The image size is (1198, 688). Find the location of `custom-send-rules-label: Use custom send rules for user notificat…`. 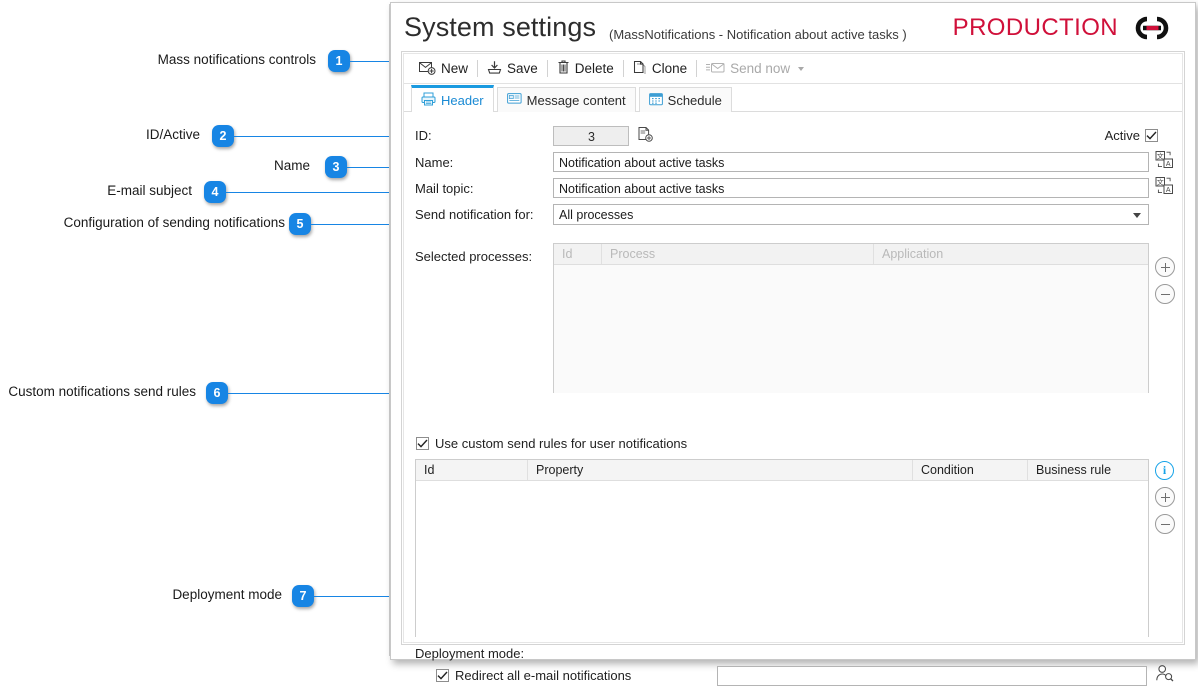

custom-send-rules-label: Use custom send rules for user notificat… is located at coordinates (561, 443).